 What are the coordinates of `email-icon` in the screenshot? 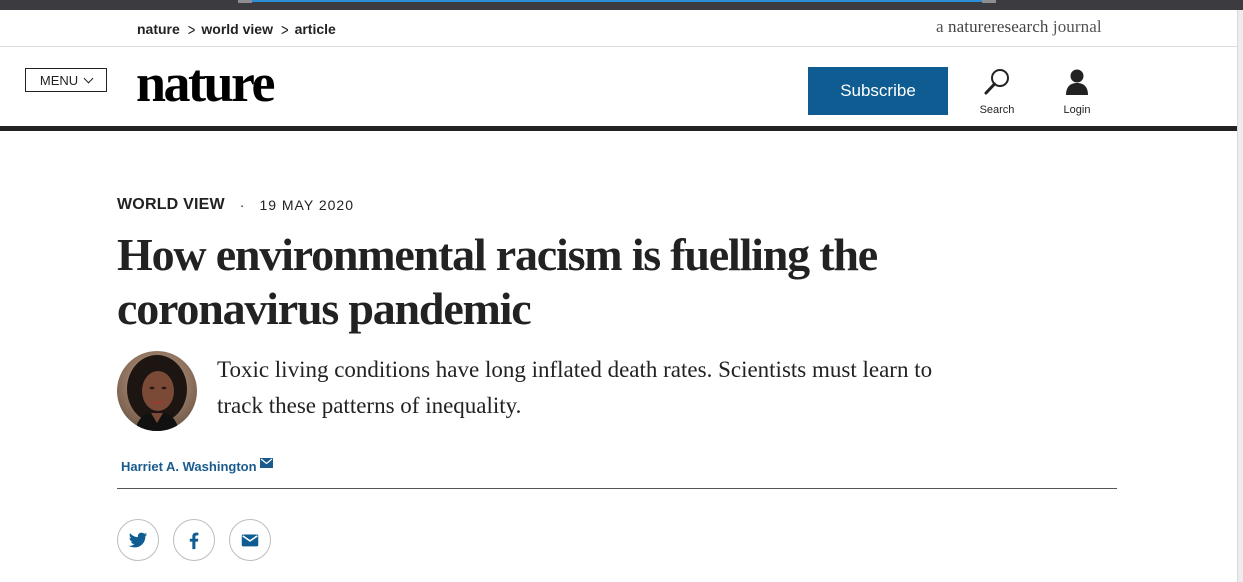 It's located at (250, 540).